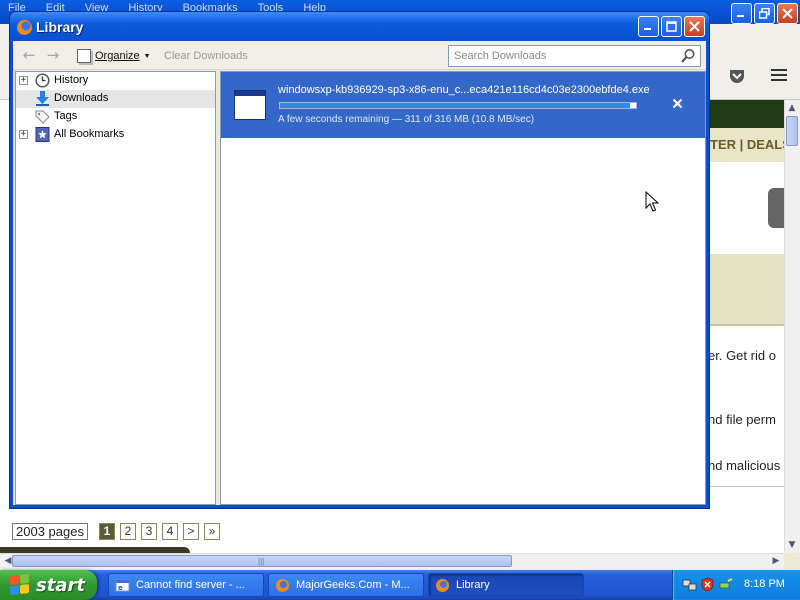 Image resolution: width=800 pixels, height=600 pixels. I want to click on close-button, so click(694, 26).